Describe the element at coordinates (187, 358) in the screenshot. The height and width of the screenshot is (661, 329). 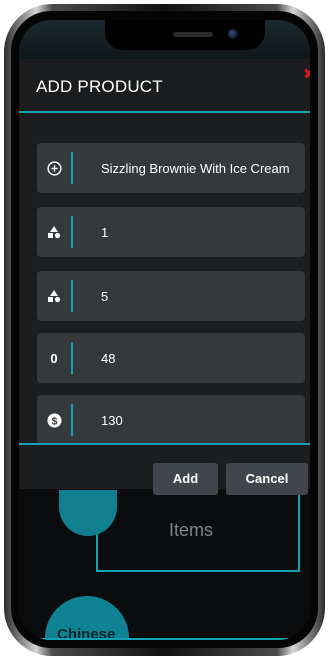
I see `code-input` at that location.